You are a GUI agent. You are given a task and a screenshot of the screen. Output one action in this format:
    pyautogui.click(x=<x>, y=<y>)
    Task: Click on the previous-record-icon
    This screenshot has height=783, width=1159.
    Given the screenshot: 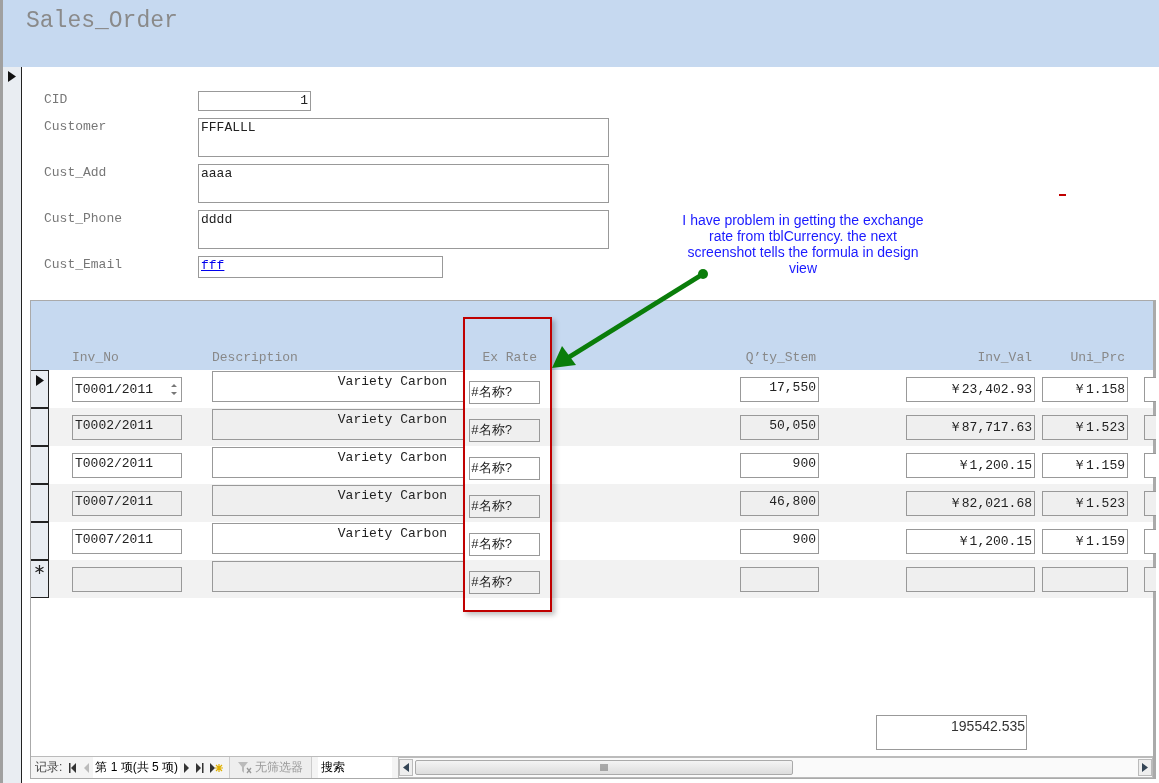 What is the action you would take?
    pyautogui.click(x=87, y=767)
    